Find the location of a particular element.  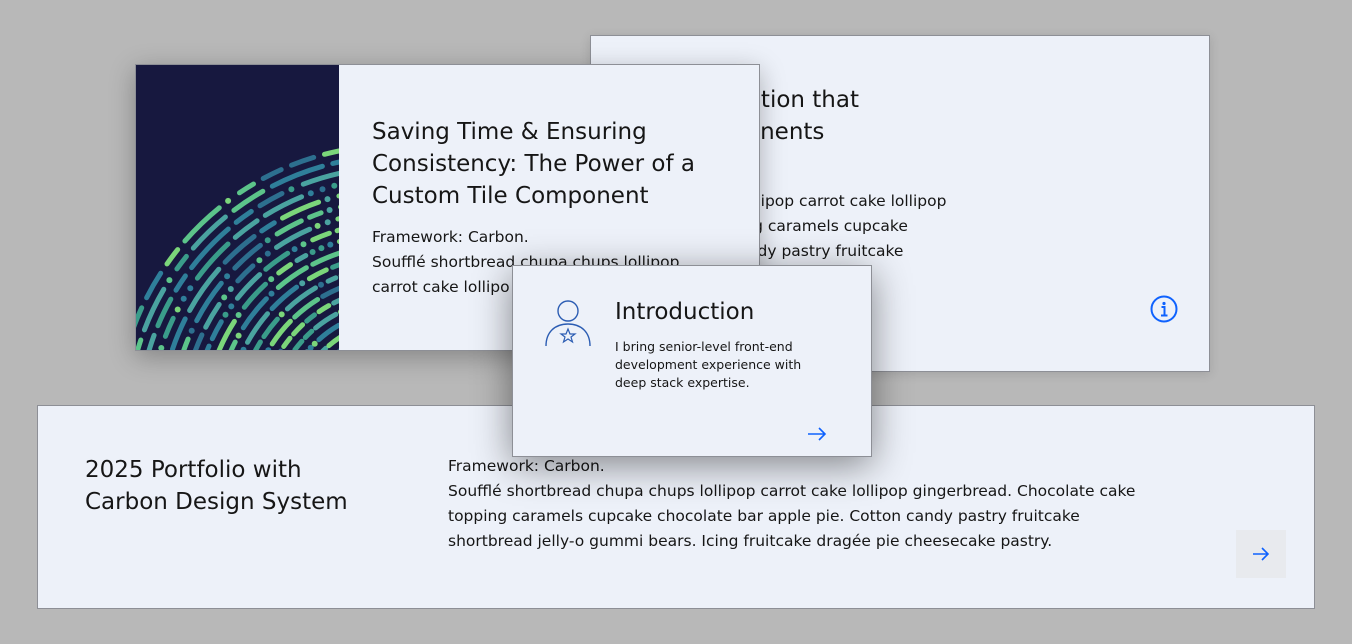

portfolio-open-button is located at coordinates (1261, 554).